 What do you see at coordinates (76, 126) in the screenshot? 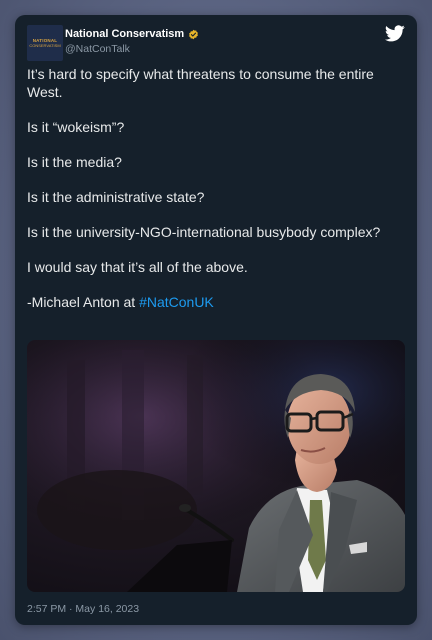
I see `tweet-paragraph: Is it “wokeism”?` at bounding box center [76, 126].